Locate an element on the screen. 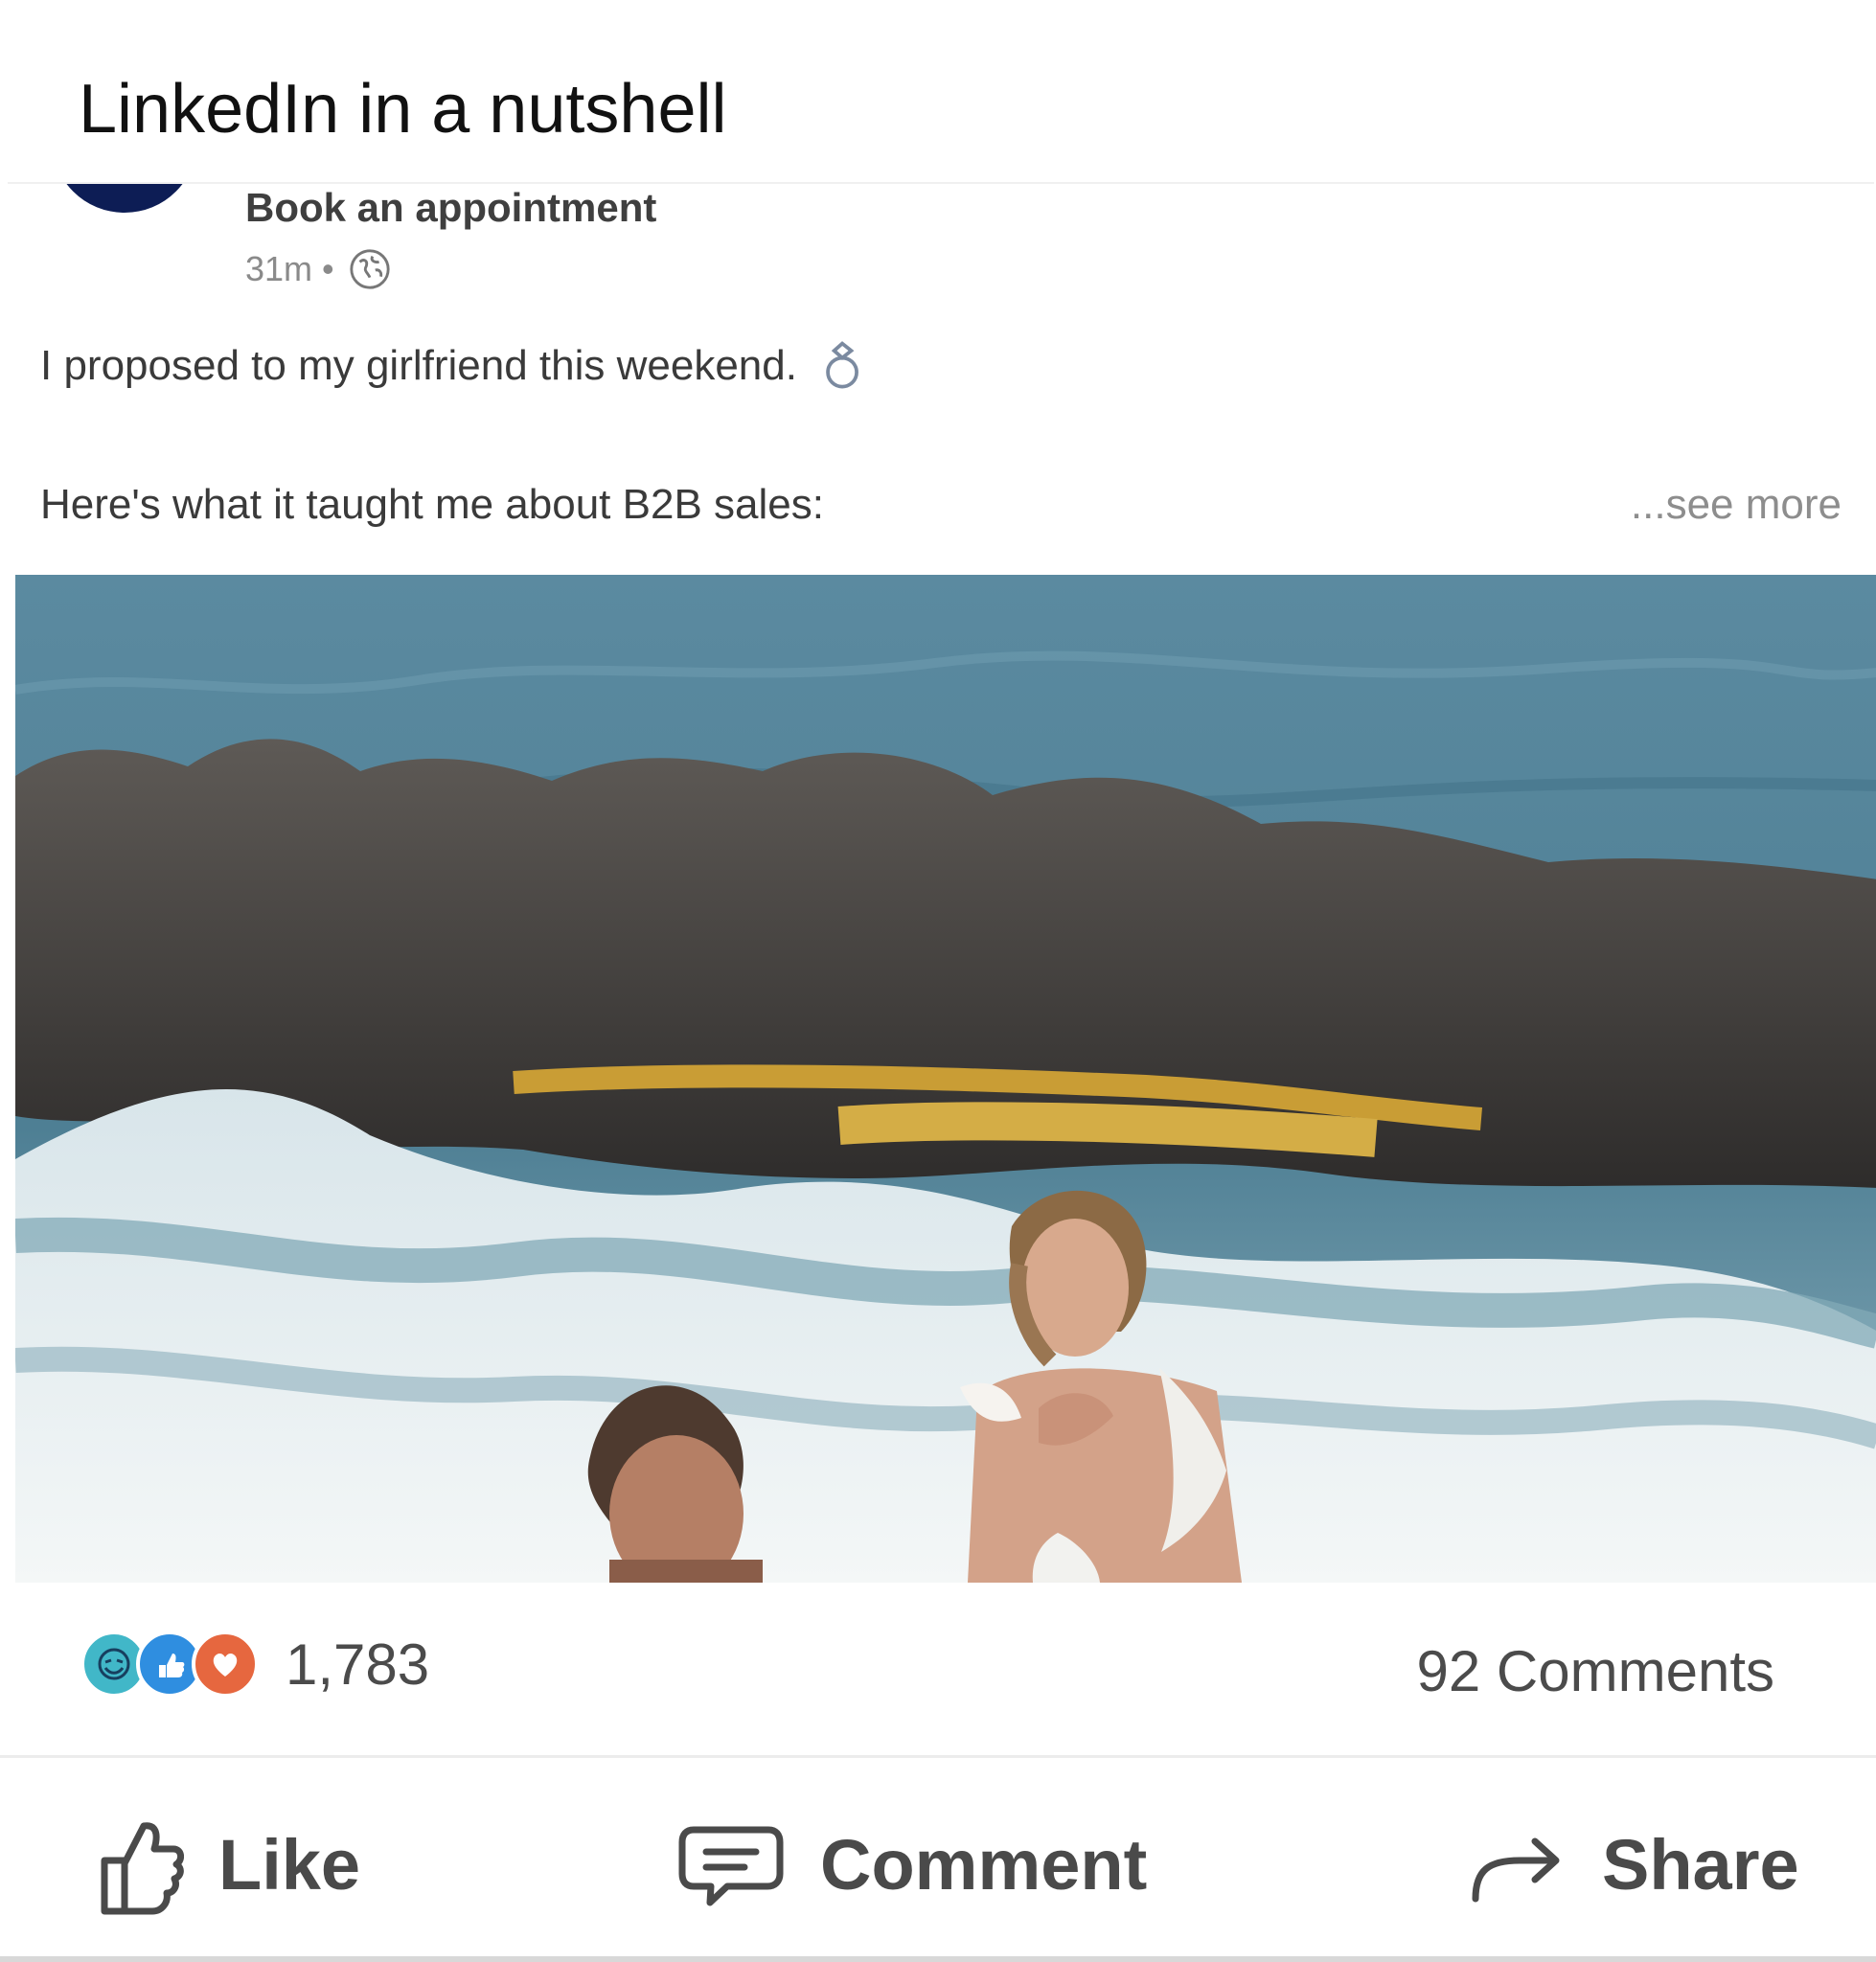  post-time: 31m is located at coordinates (279, 268).